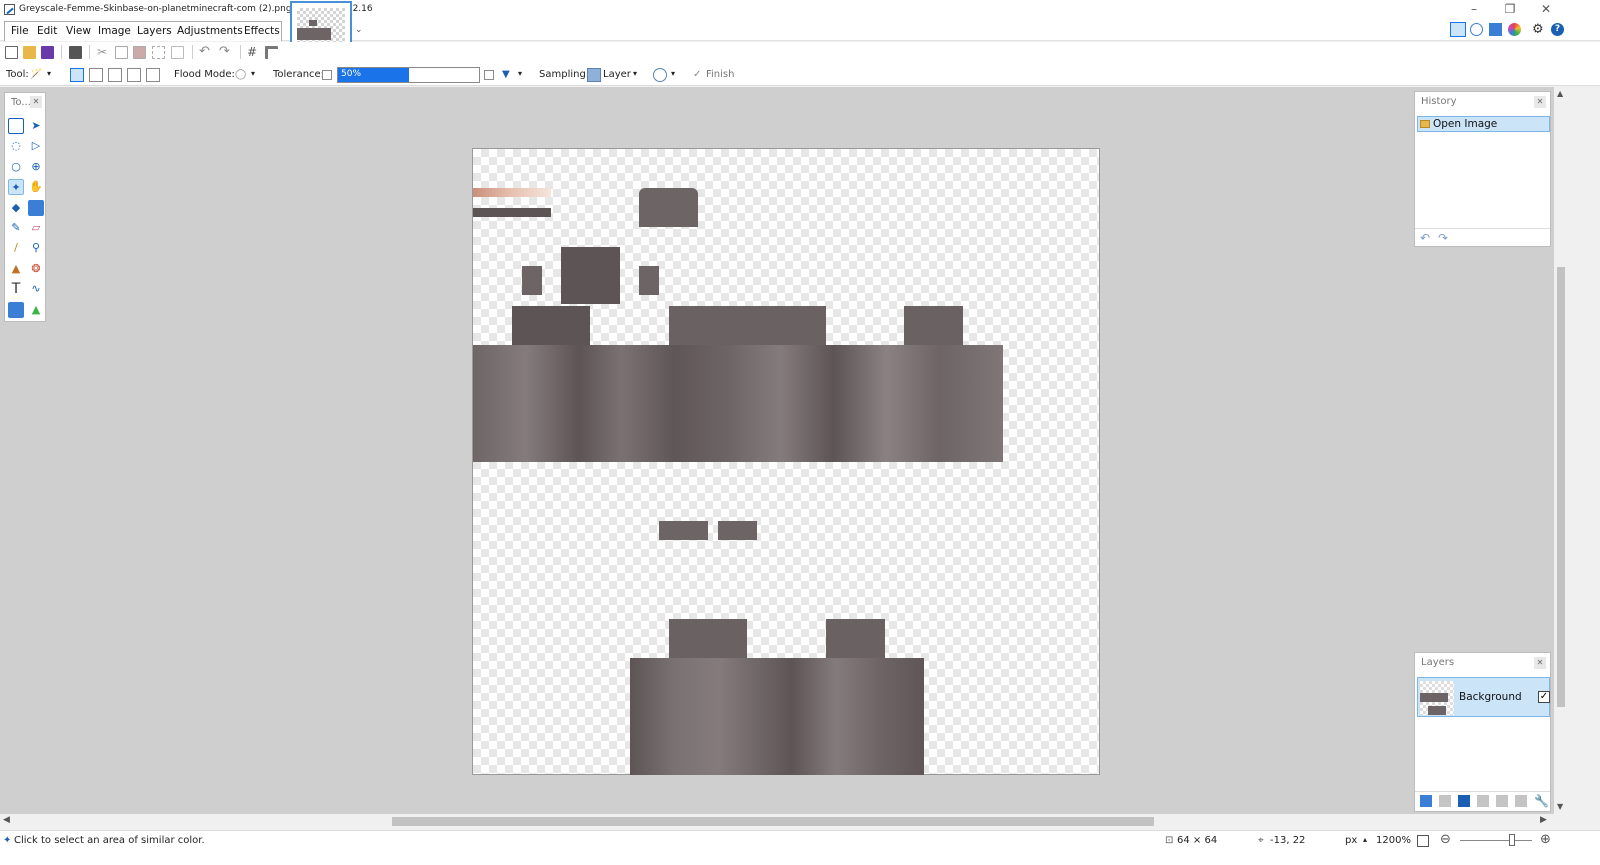 This screenshot has width=1600, height=865. What do you see at coordinates (36, 187) in the screenshot?
I see `pan-tool-icon: ✋` at bounding box center [36, 187].